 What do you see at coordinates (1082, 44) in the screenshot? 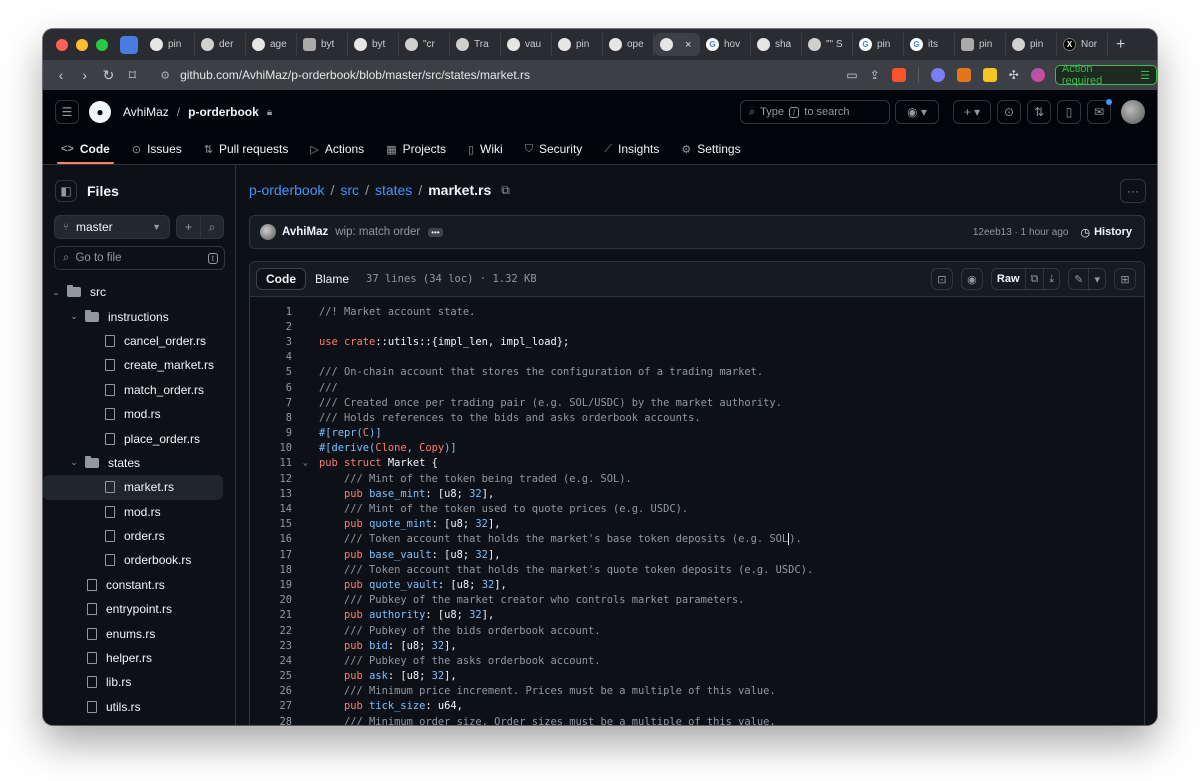
I see `browser-tab: X Nor` at bounding box center [1082, 44].